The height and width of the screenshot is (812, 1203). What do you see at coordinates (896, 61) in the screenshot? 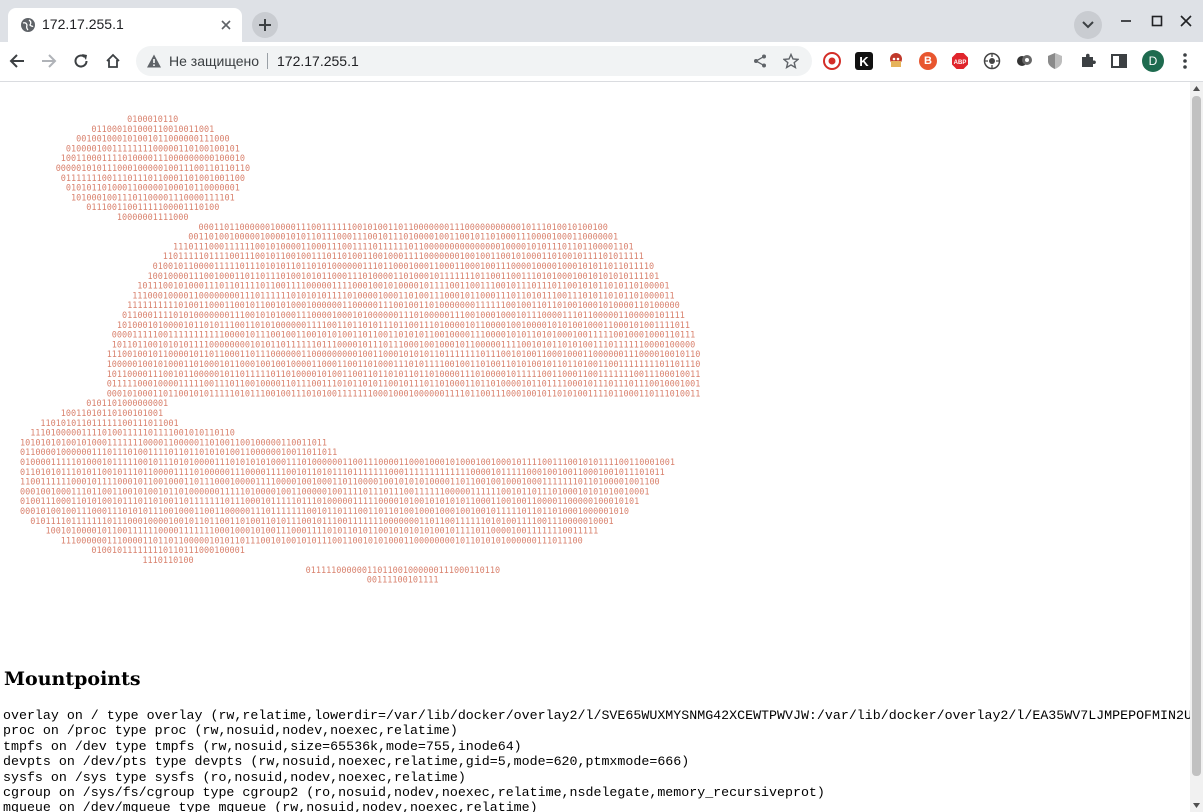
I see `ghost-icon` at bounding box center [896, 61].